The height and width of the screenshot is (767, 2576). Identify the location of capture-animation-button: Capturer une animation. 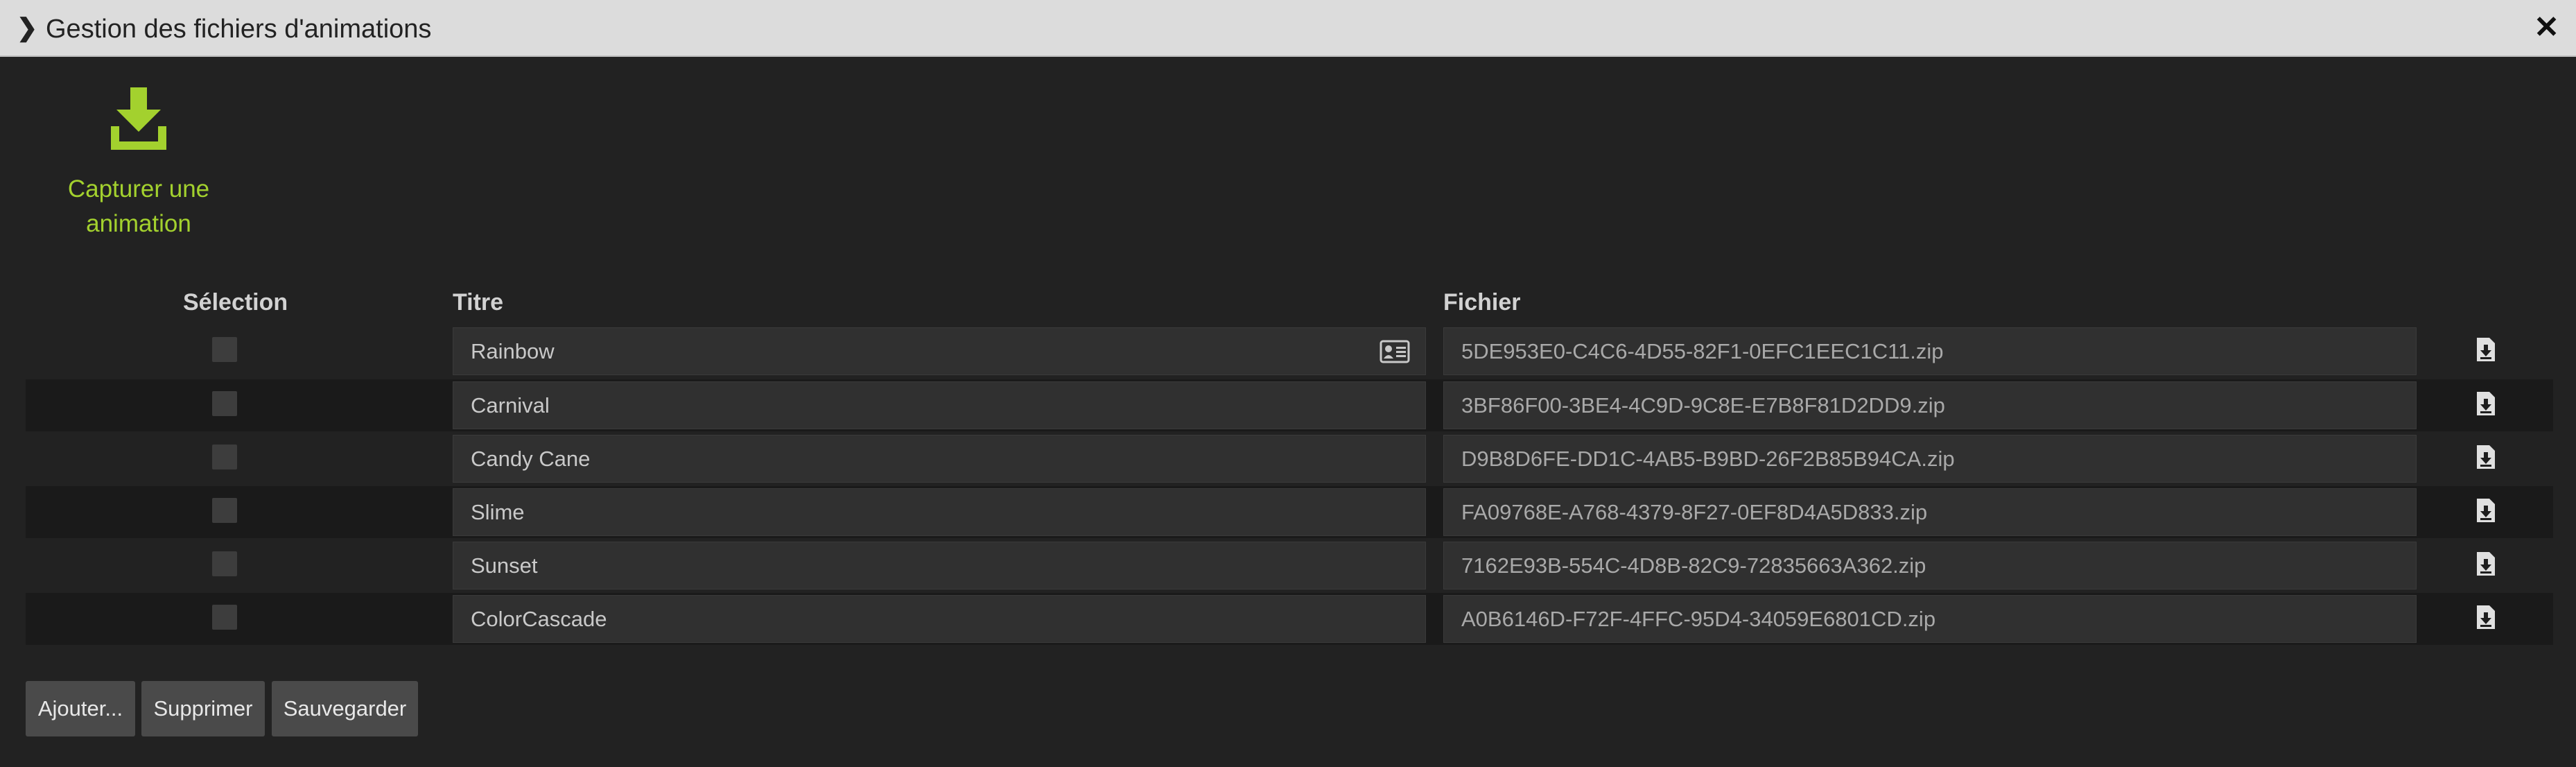
(139, 162).